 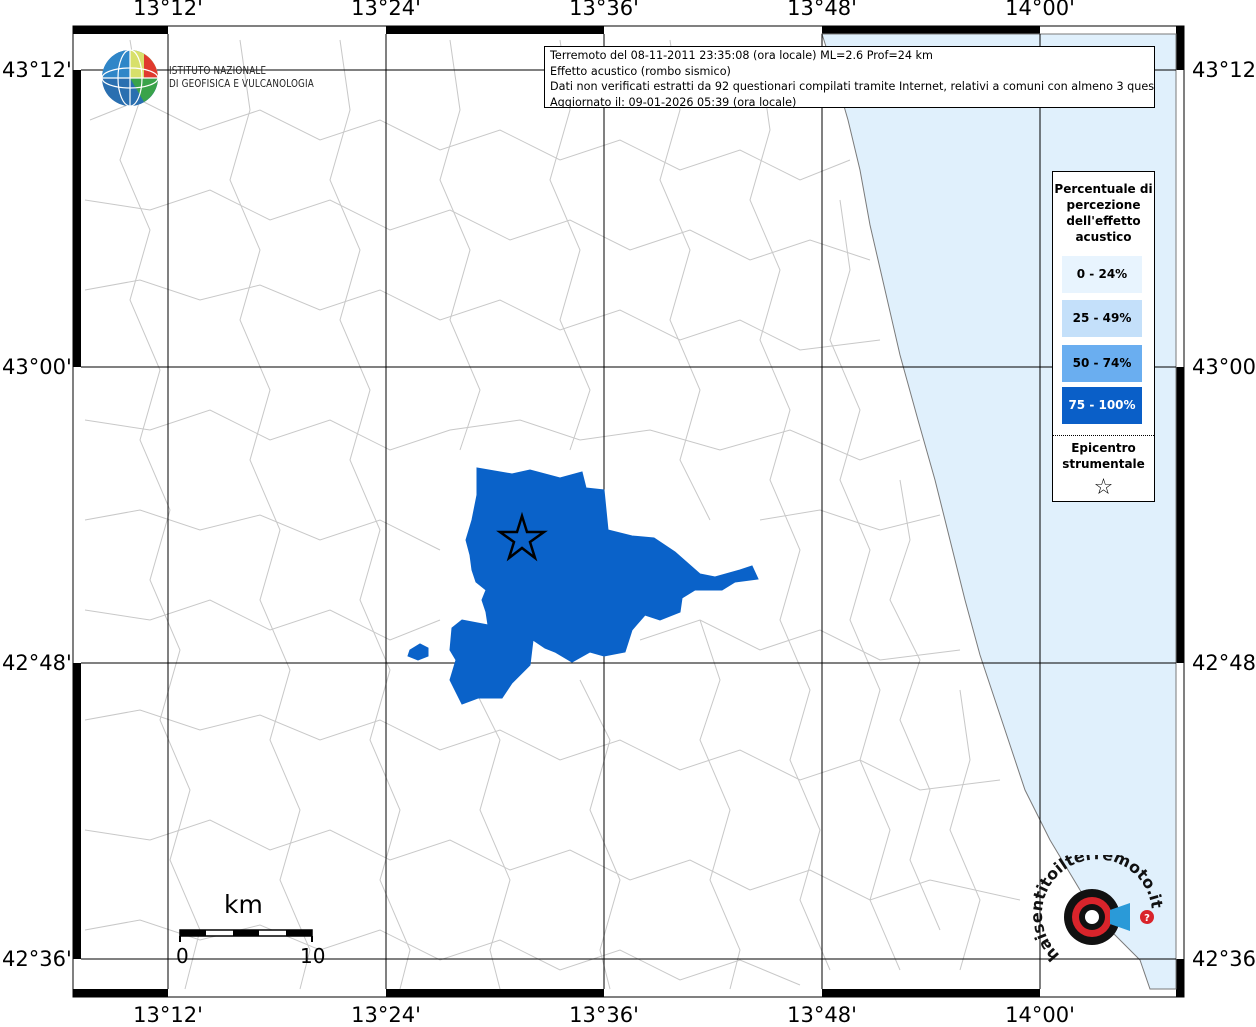 What do you see at coordinates (182, 956) in the screenshot?
I see `scale-bar-start: 0` at bounding box center [182, 956].